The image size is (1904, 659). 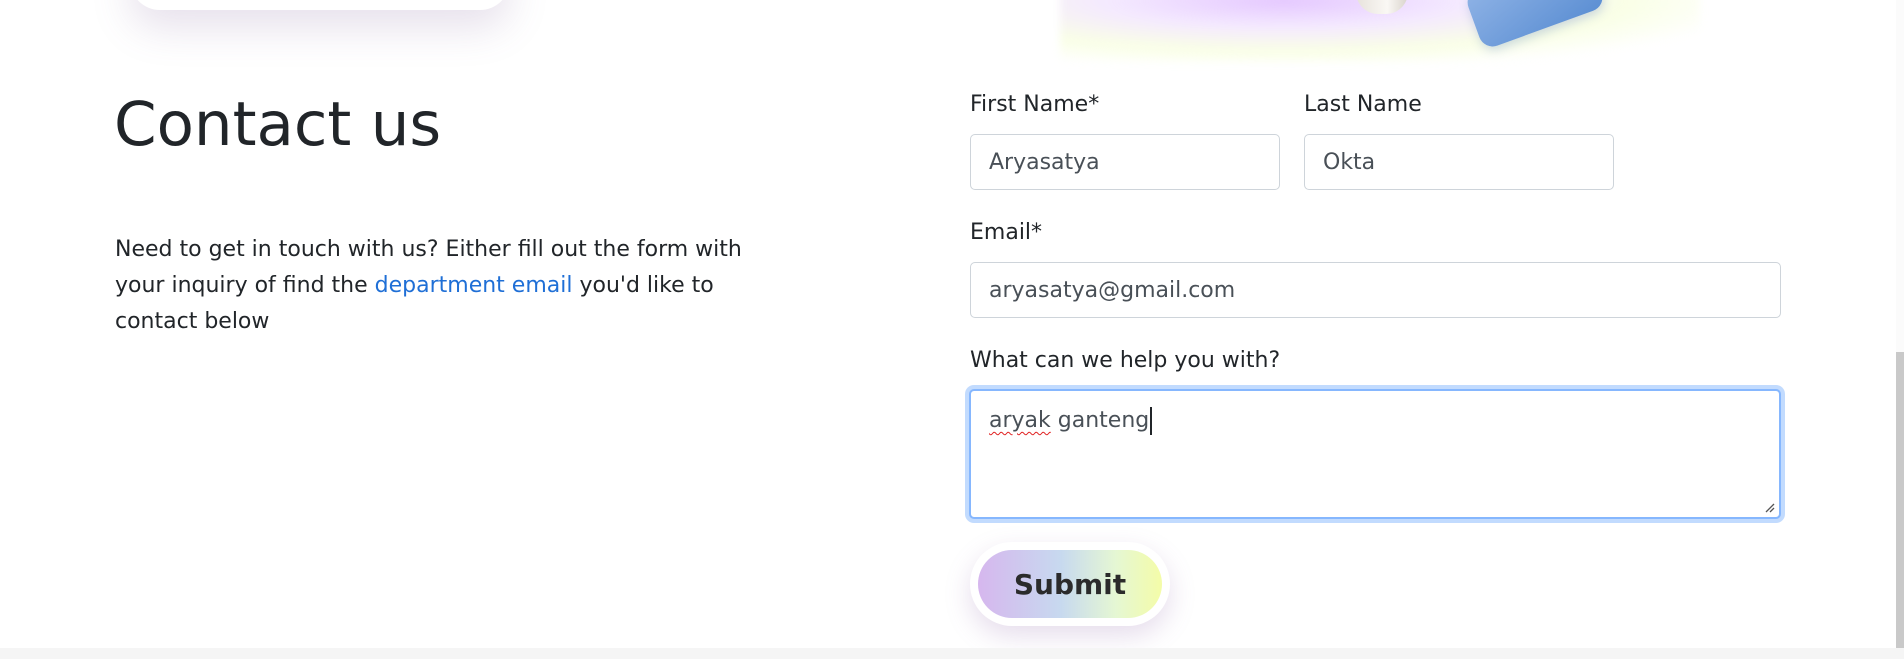 I want to click on submit-button-container: Submit, so click(x=1070, y=584).